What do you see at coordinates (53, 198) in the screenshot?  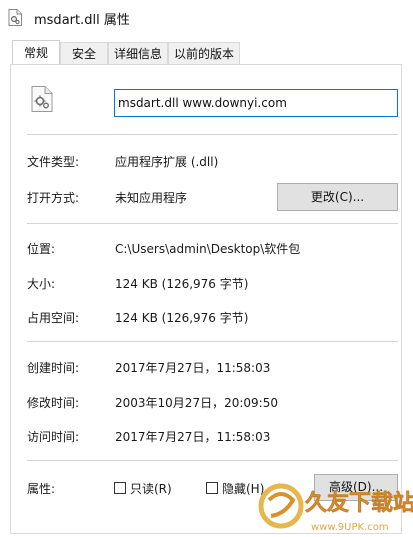 I see `opens-with-label: 打开方式:` at bounding box center [53, 198].